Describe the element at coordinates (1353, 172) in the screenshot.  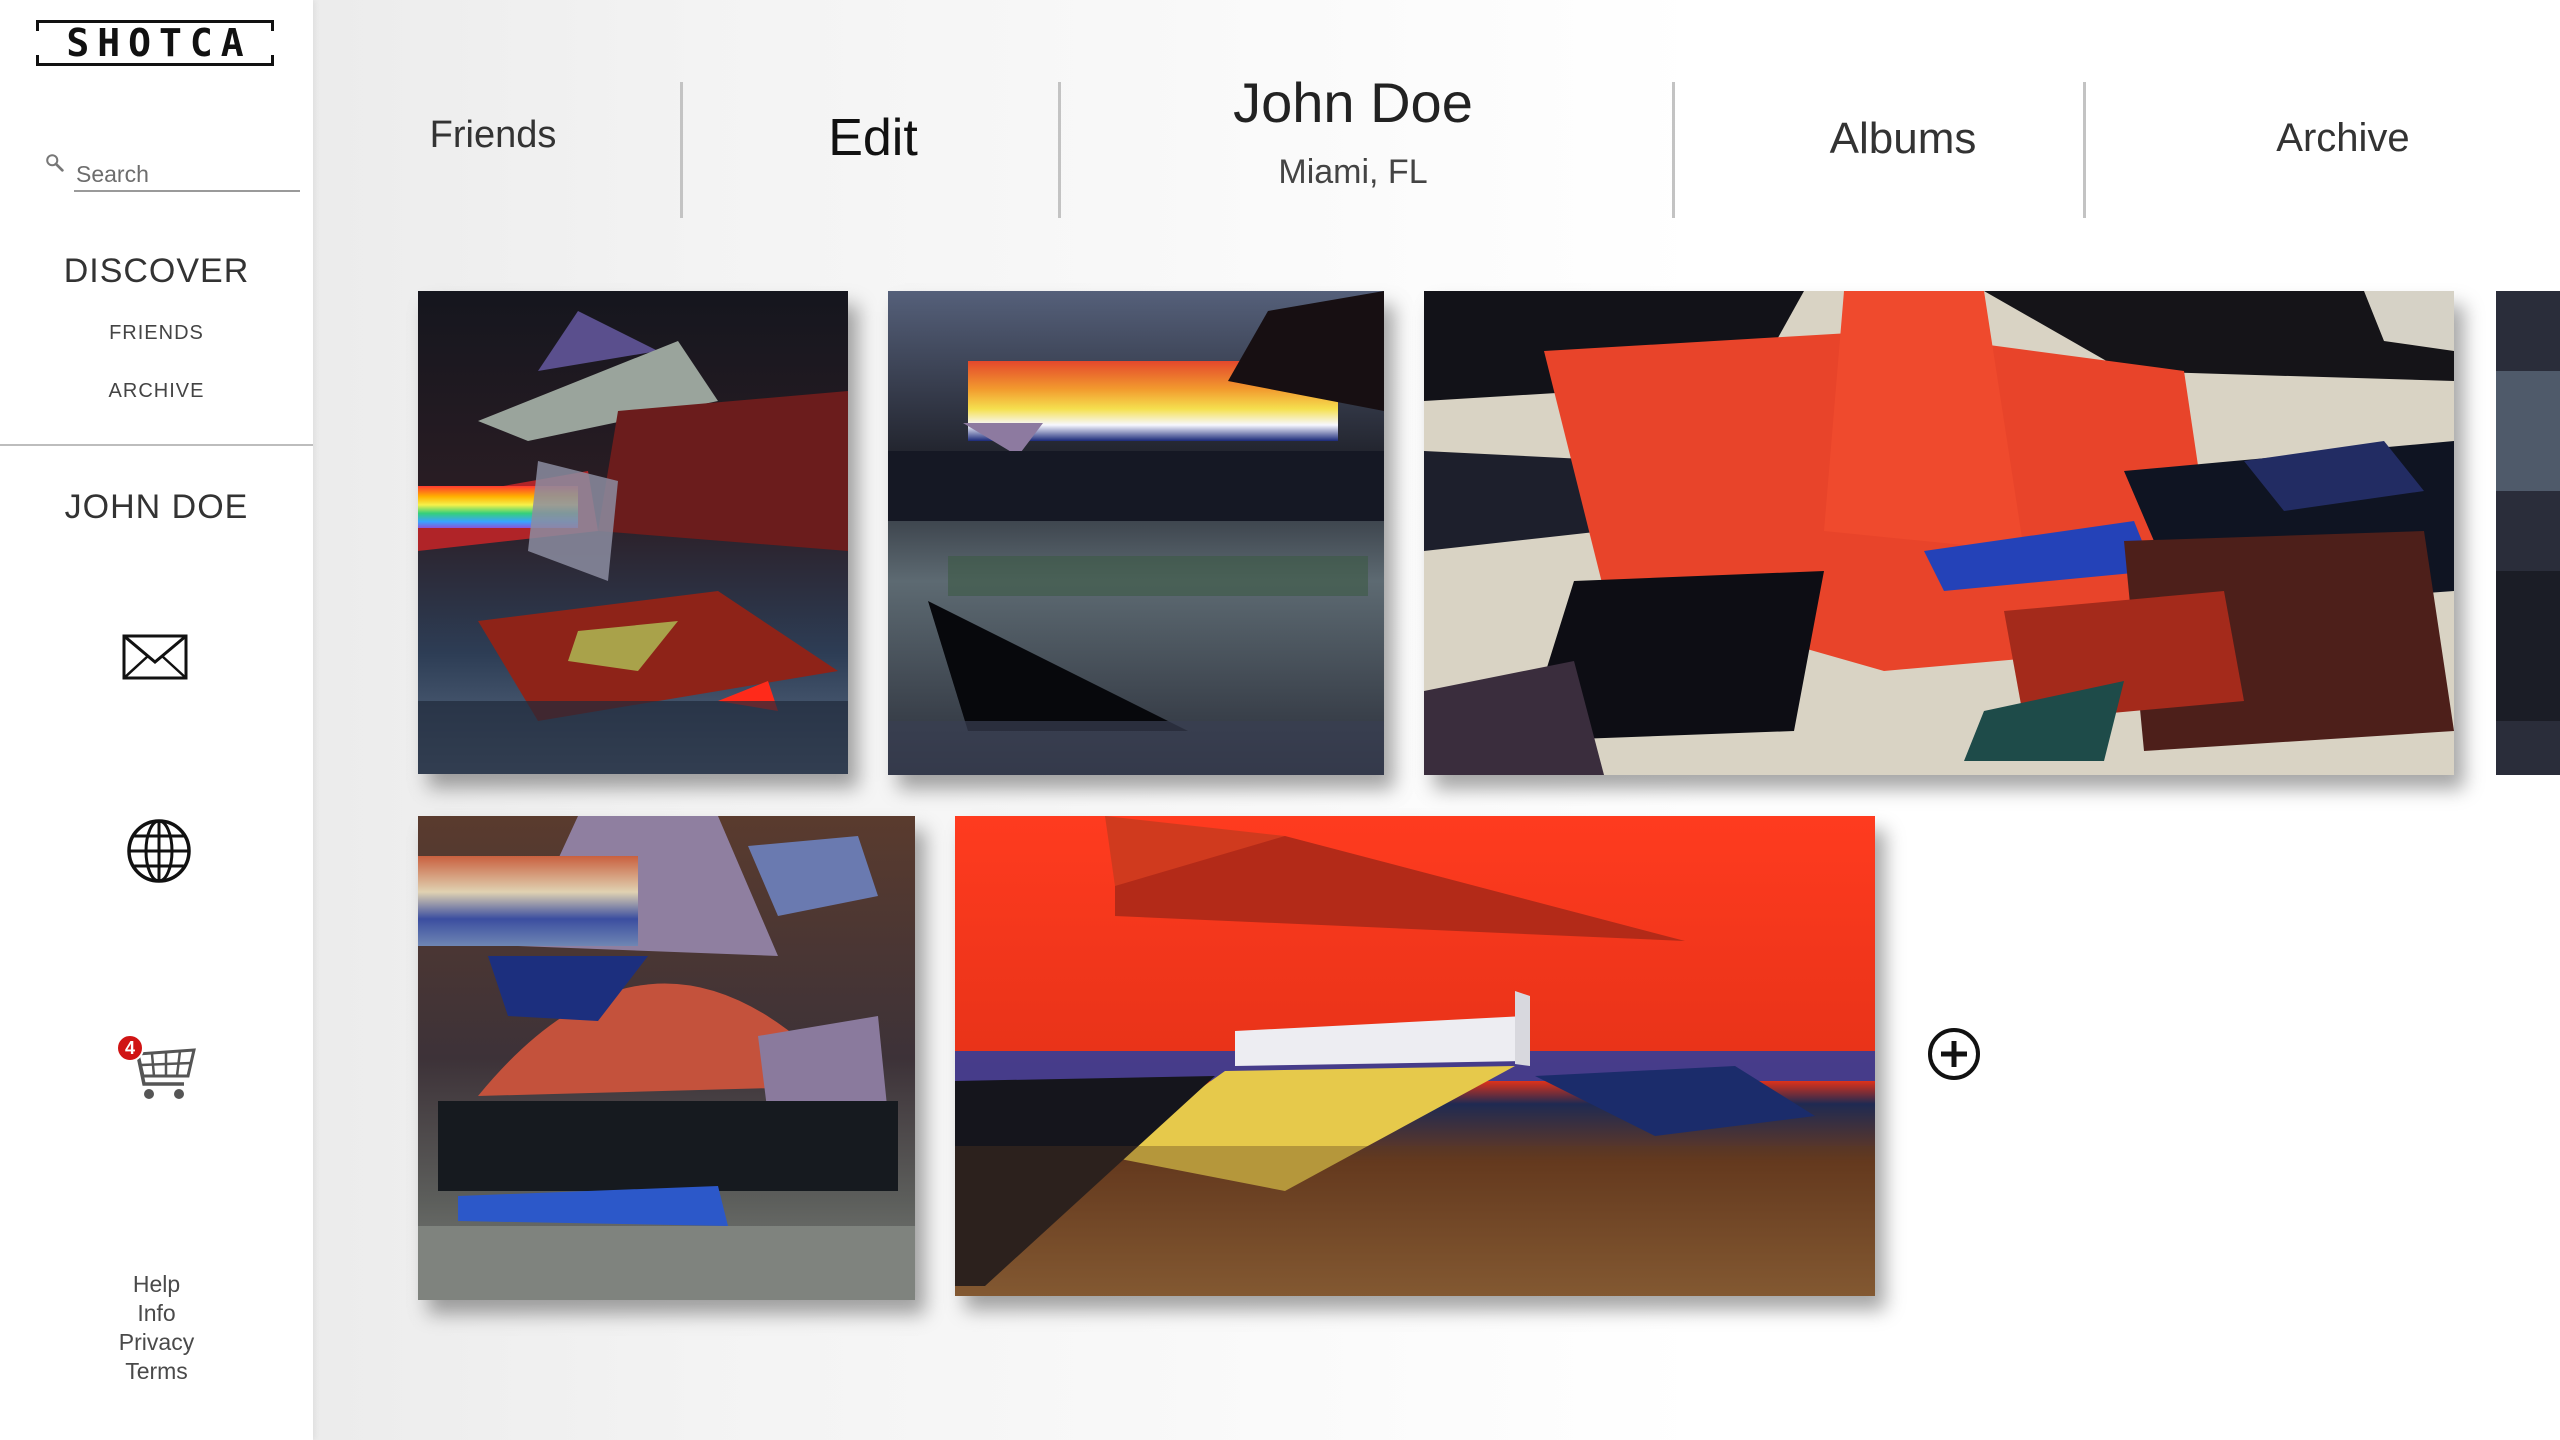
I see `profile-location: Miami, FL` at that location.